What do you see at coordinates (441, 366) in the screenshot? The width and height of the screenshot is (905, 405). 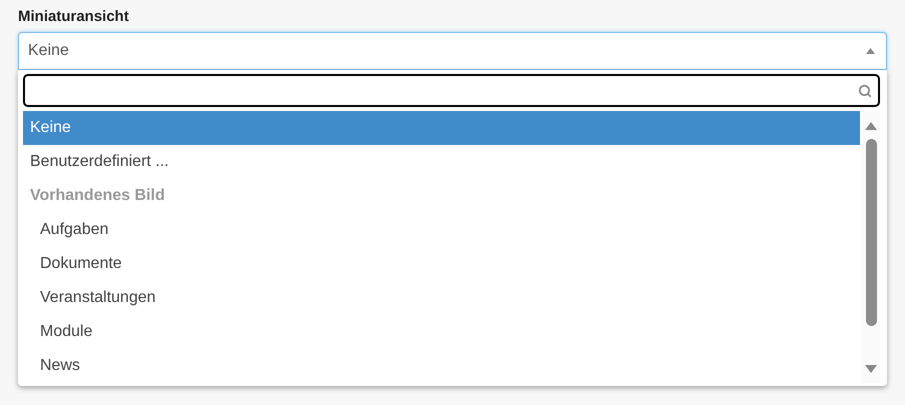 I see `dropdown-option: News` at bounding box center [441, 366].